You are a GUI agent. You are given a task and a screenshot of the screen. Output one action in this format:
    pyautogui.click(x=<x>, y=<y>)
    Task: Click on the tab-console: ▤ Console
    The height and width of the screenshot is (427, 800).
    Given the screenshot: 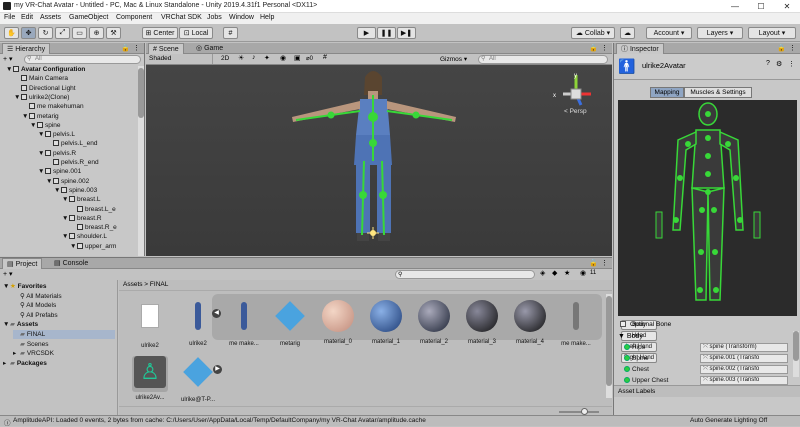 What is the action you would take?
    pyautogui.click(x=71, y=263)
    